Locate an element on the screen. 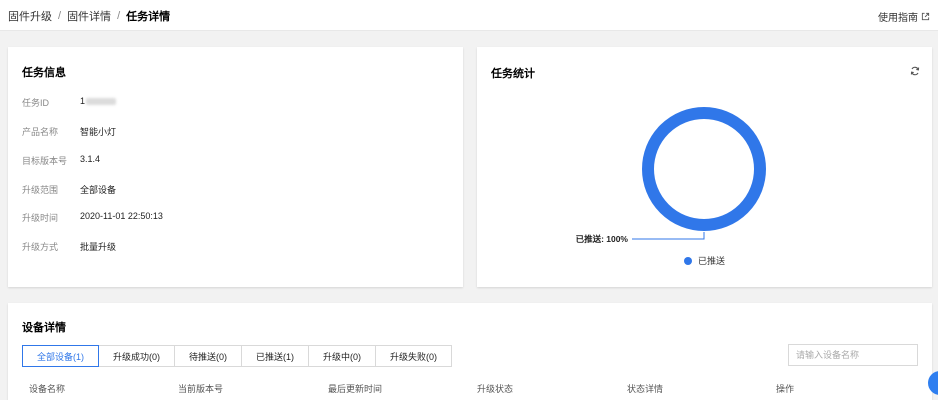  tab-upgrading: 升级中(0) is located at coordinates (342, 356).